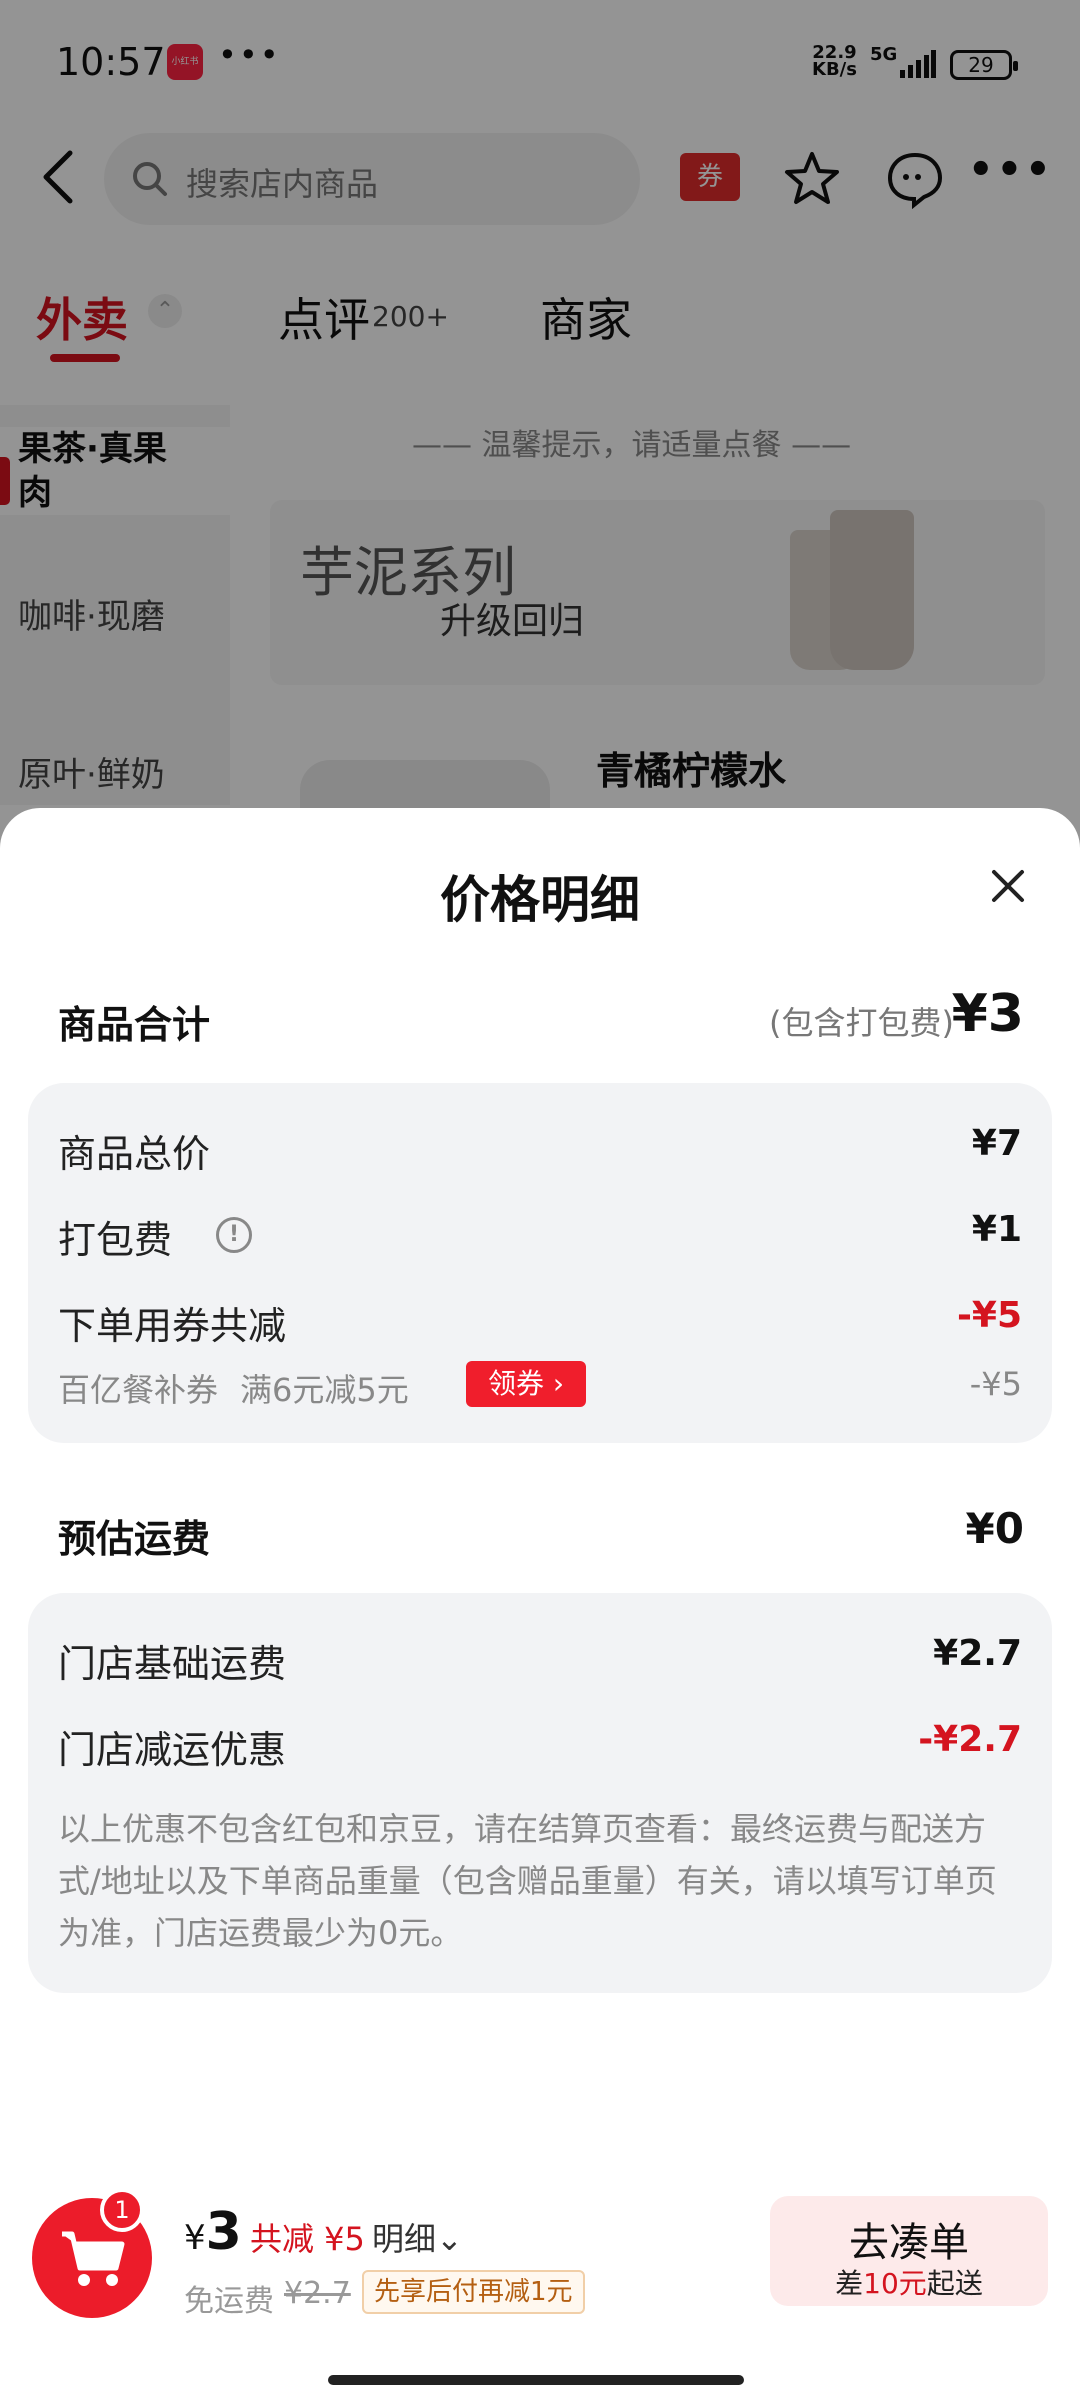 The height and width of the screenshot is (2400, 1080). Describe the element at coordinates (122, 2210) in the screenshot. I see `cart-count-badge: 1` at that location.